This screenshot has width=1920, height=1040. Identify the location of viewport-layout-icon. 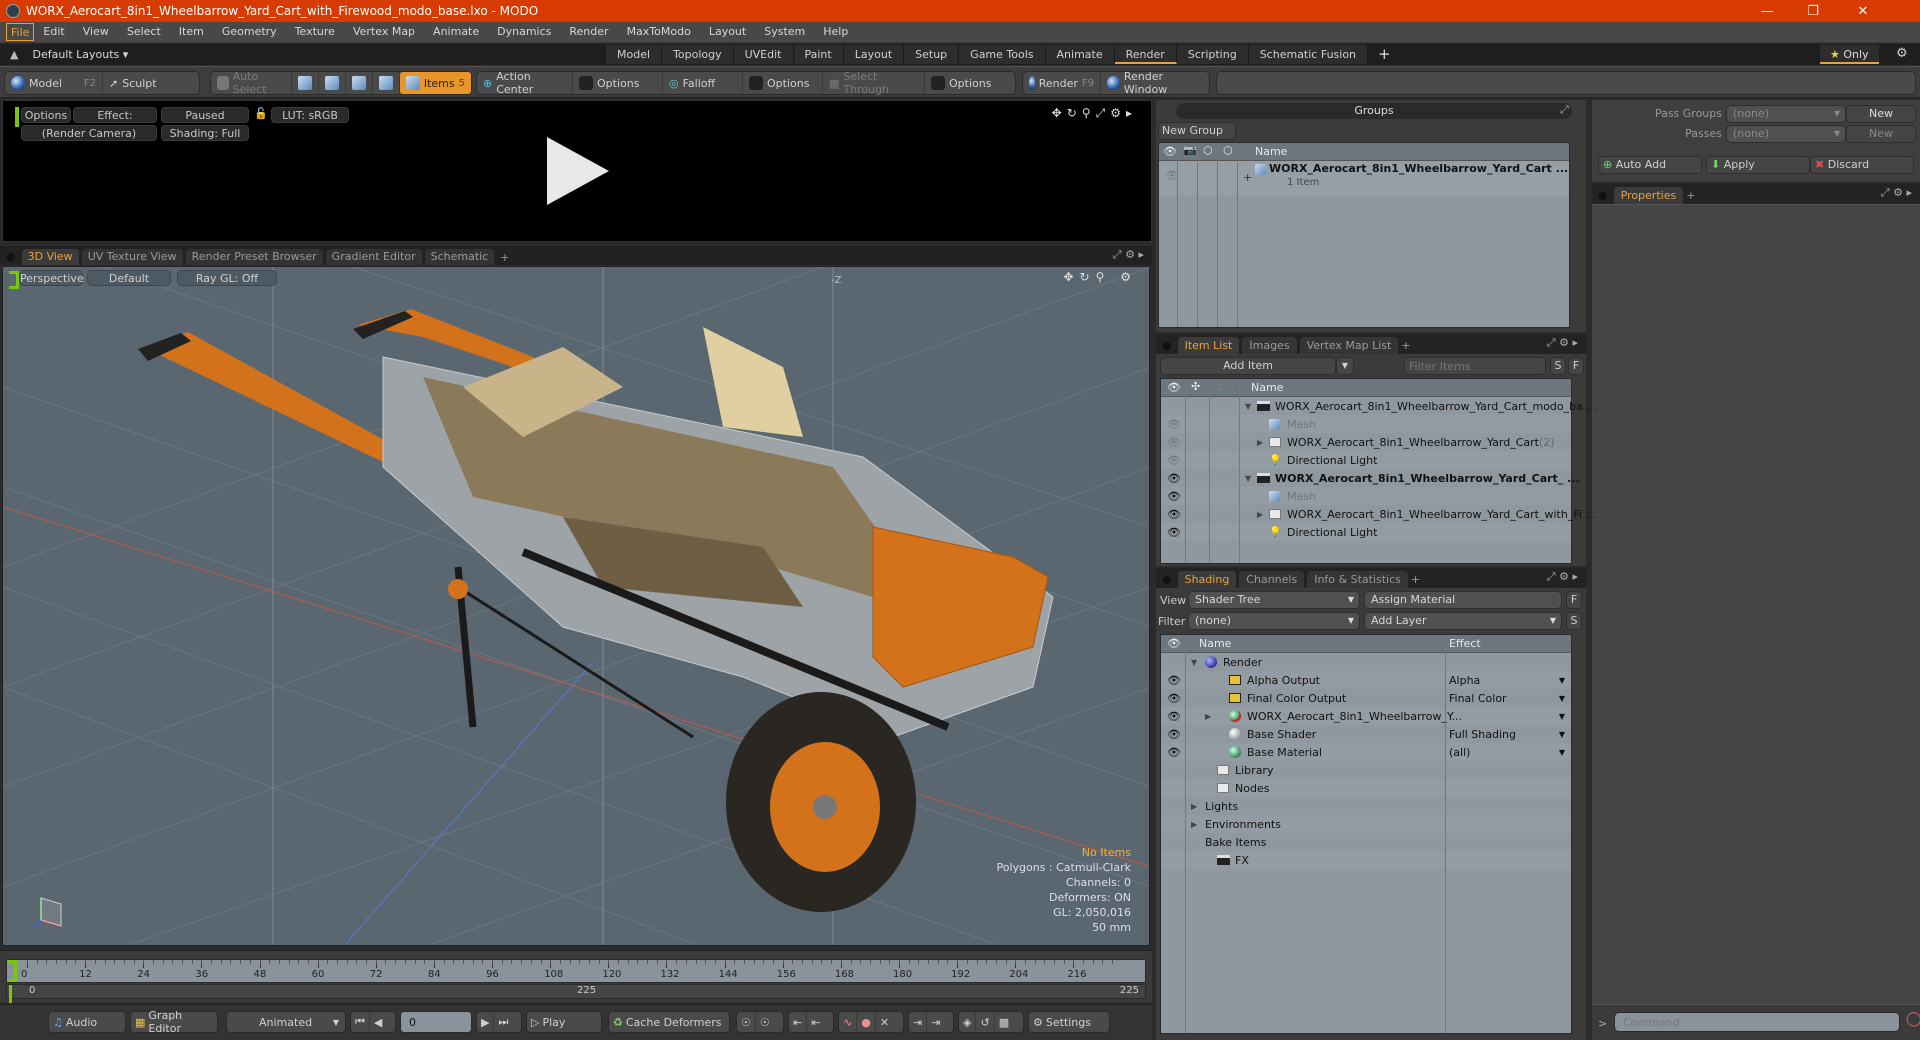
(14, 280).